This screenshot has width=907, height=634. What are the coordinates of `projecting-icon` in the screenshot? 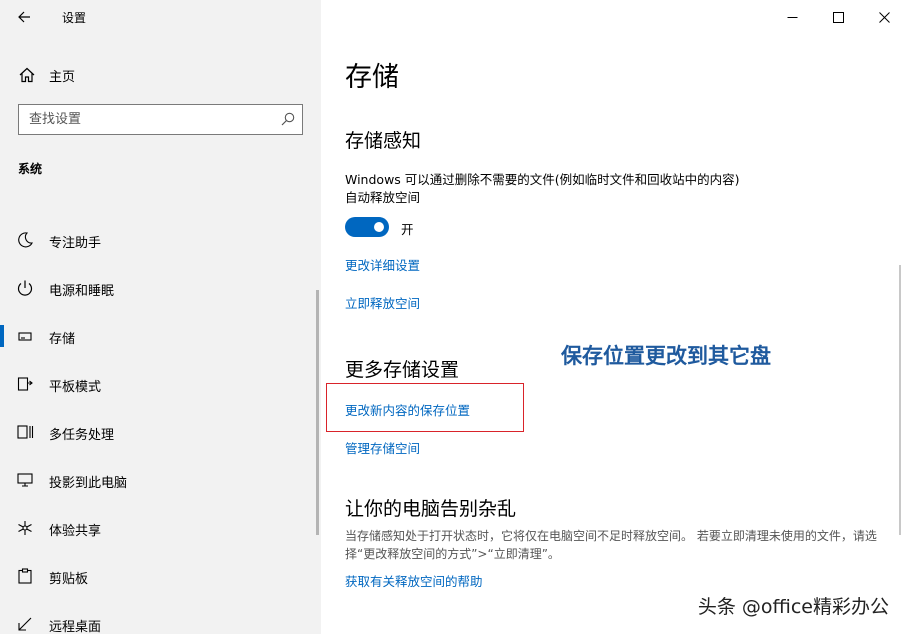 It's located at (25, 480).